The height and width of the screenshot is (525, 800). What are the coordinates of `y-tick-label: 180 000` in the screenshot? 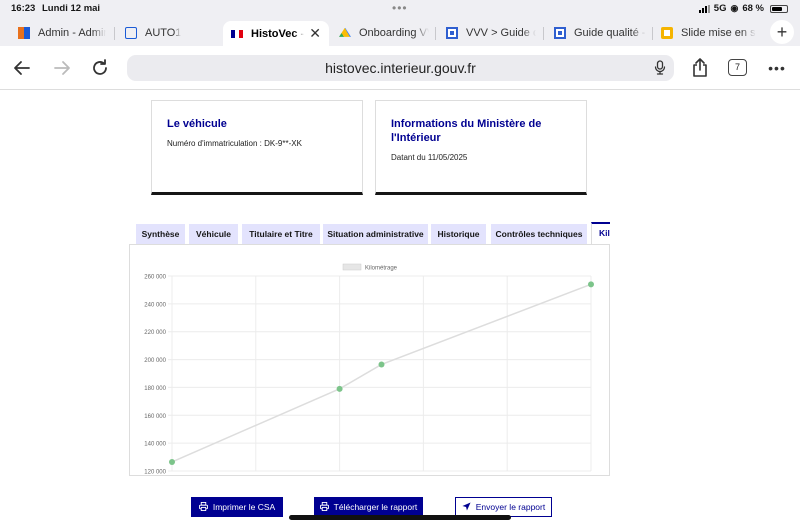 It's located at (155, 389).